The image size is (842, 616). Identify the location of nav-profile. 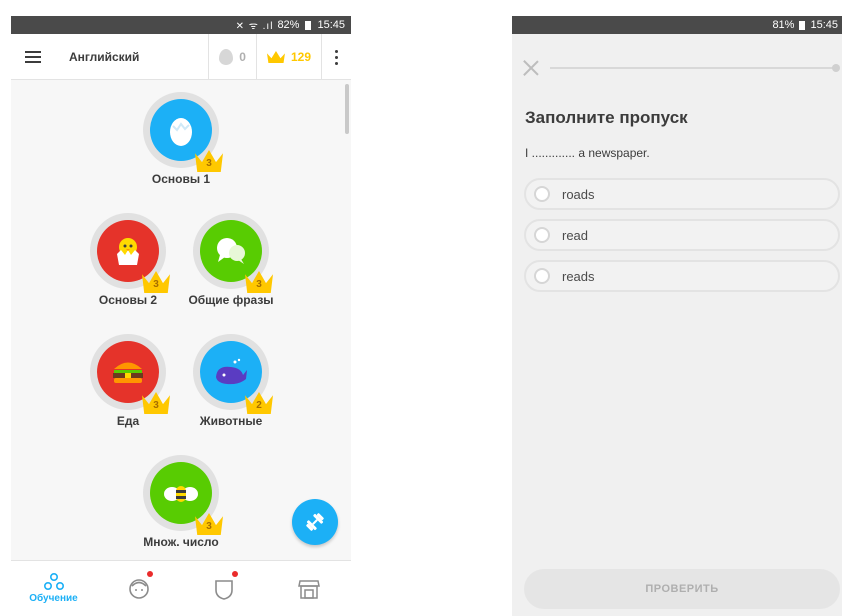
(138, 588).